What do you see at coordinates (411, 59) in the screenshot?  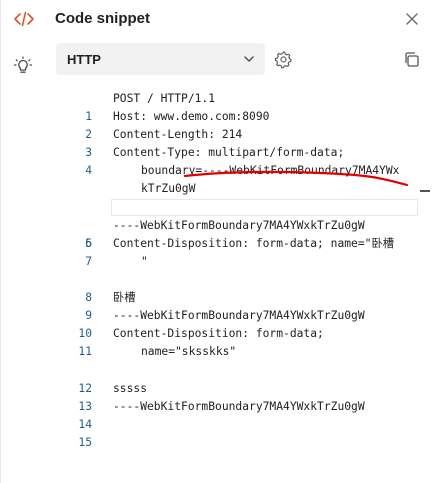 I see `copy-icon` at bounding box center [411, 59].